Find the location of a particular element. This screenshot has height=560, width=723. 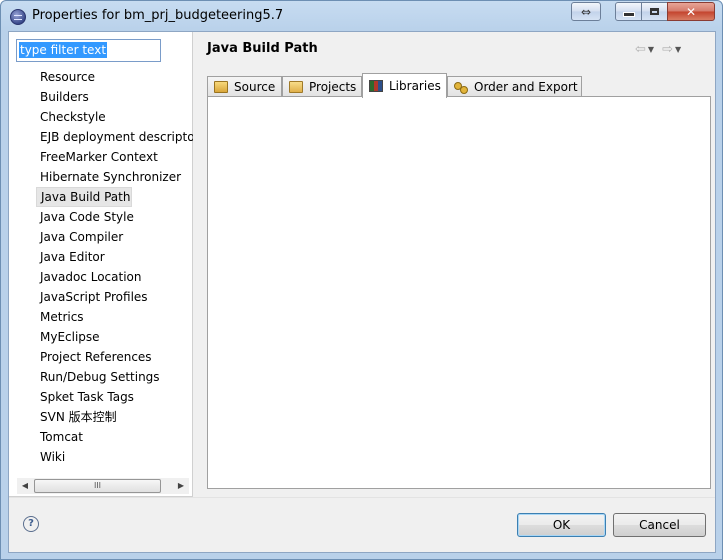

minimize-button is located at coordinates (628, 11).